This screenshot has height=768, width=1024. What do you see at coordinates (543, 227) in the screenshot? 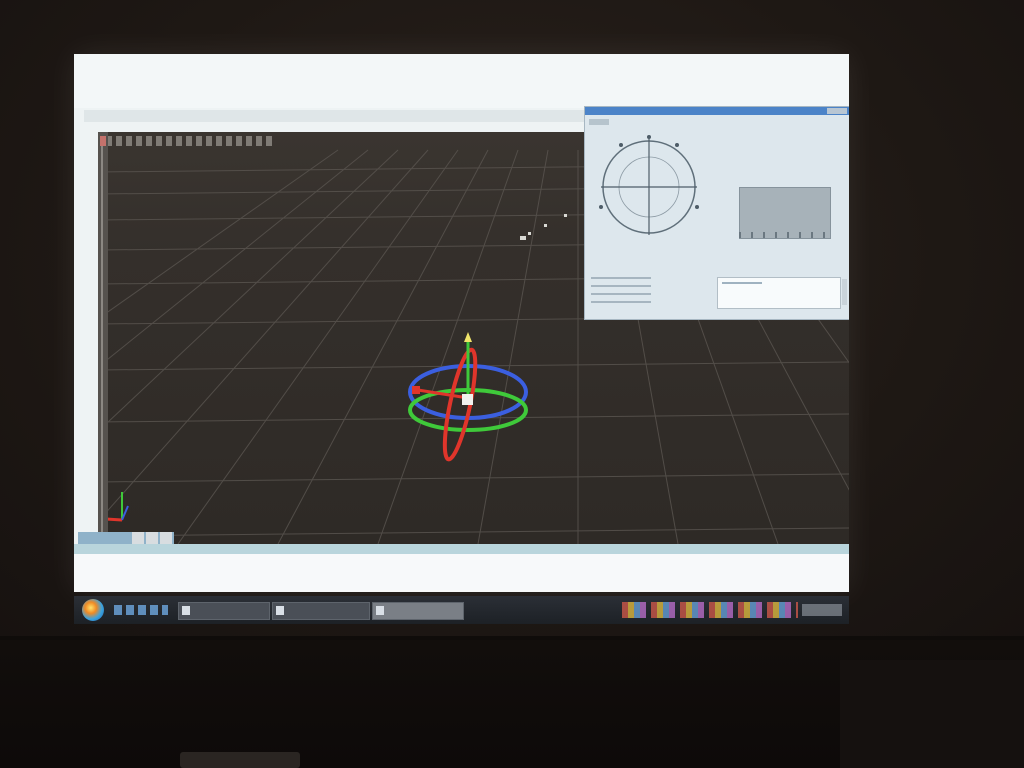
I see `distant-objects` at bounding box center [543, 227].